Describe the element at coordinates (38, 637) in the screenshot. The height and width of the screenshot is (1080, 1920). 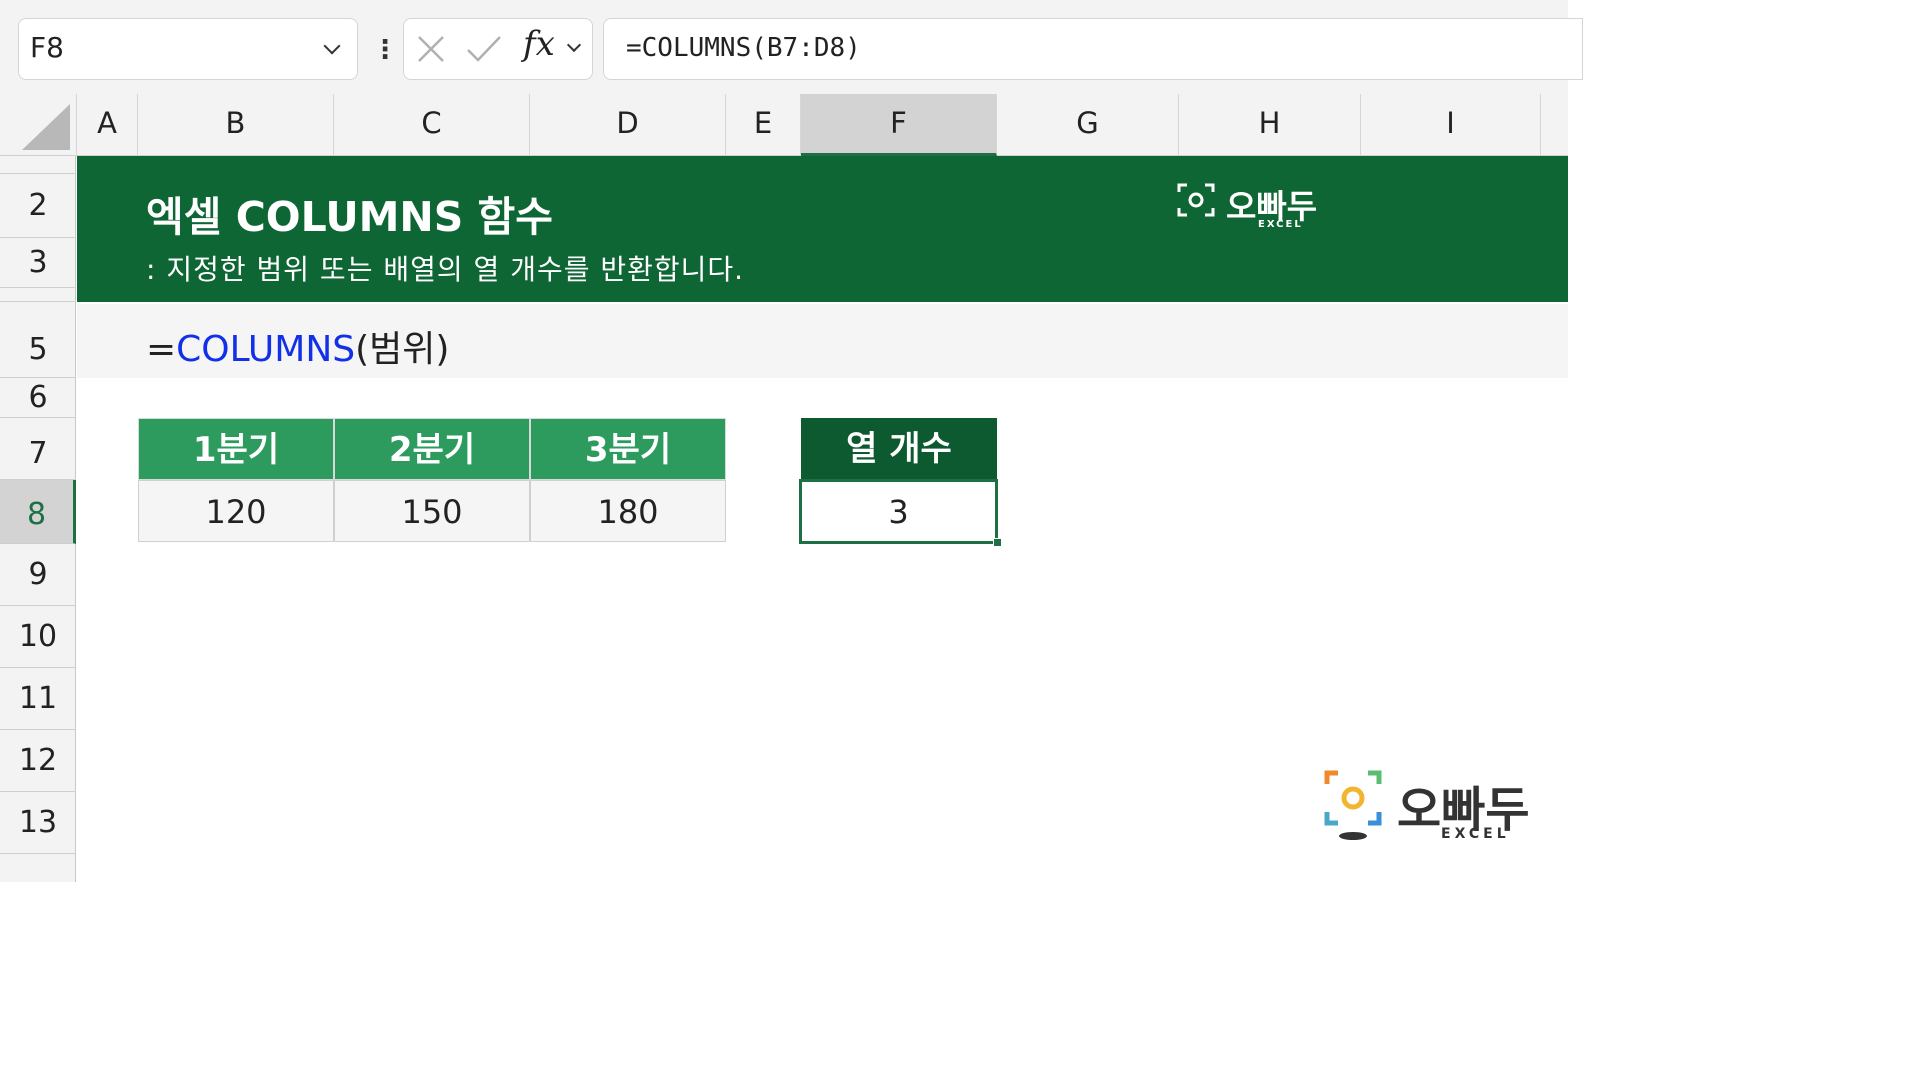
I see `row-header-10: 10` at that location.